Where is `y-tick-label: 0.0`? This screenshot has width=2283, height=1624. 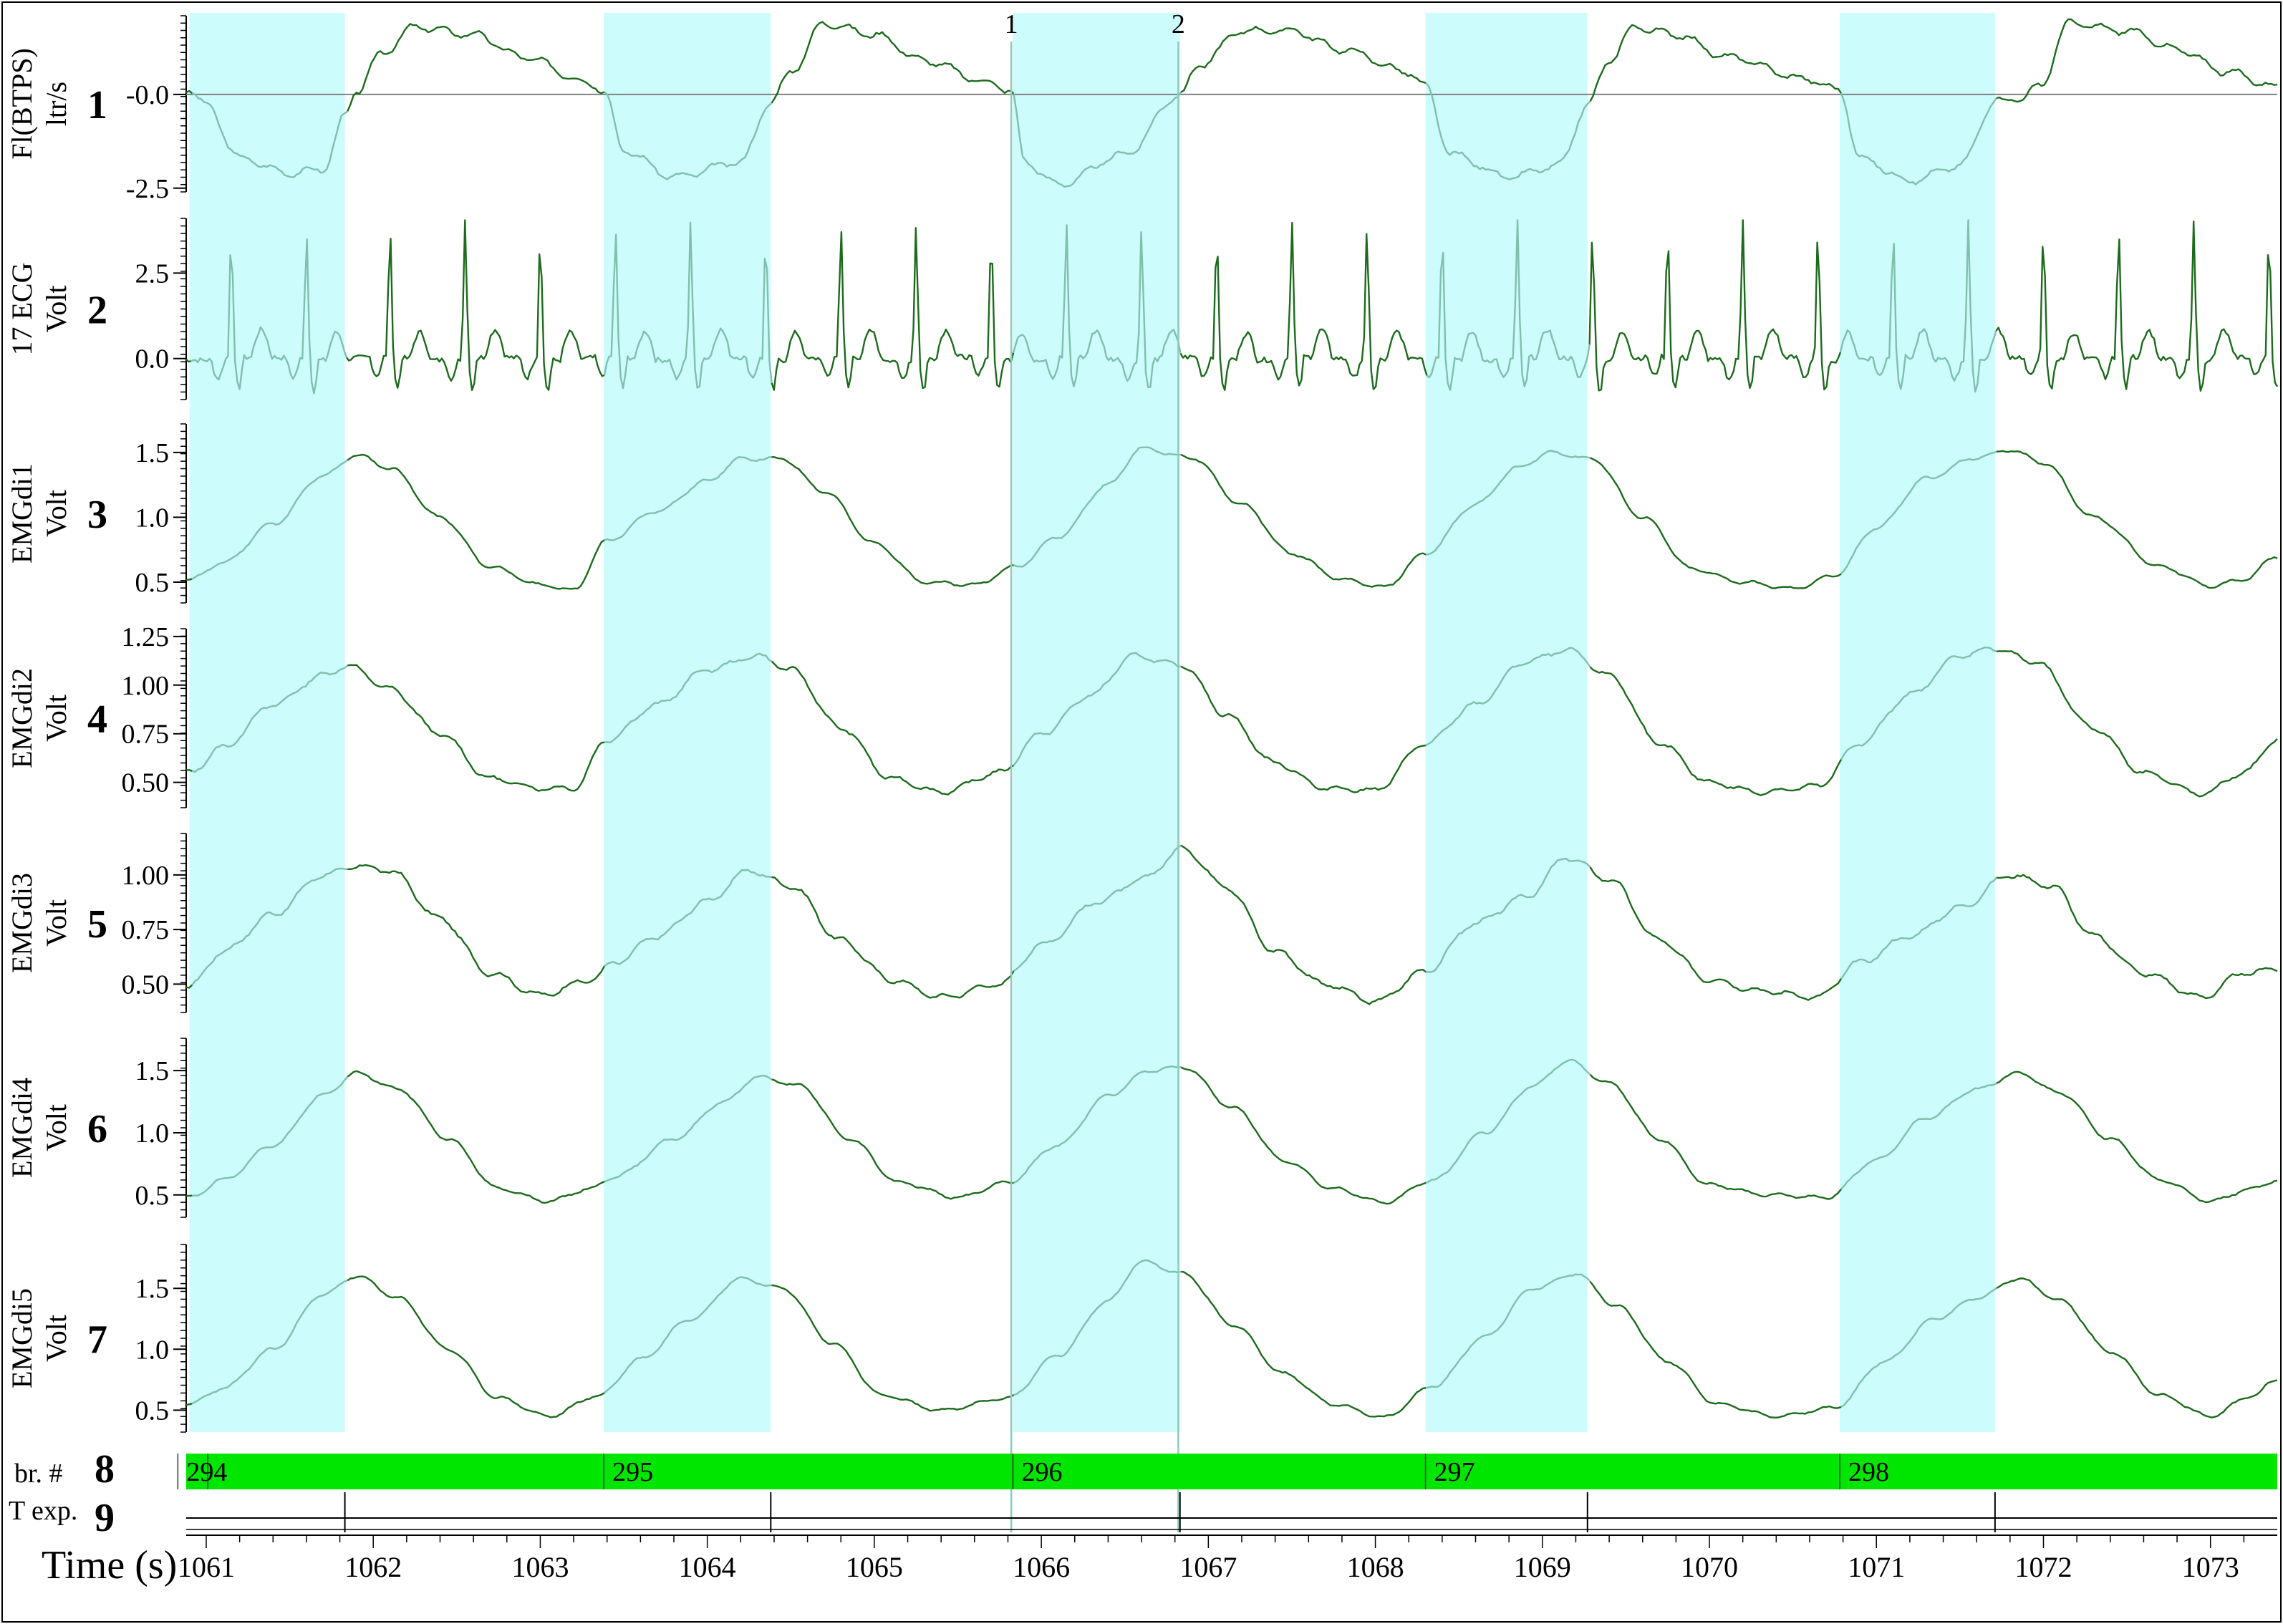 y-tick-label: 0.0 is located at coordinates (152, 359).